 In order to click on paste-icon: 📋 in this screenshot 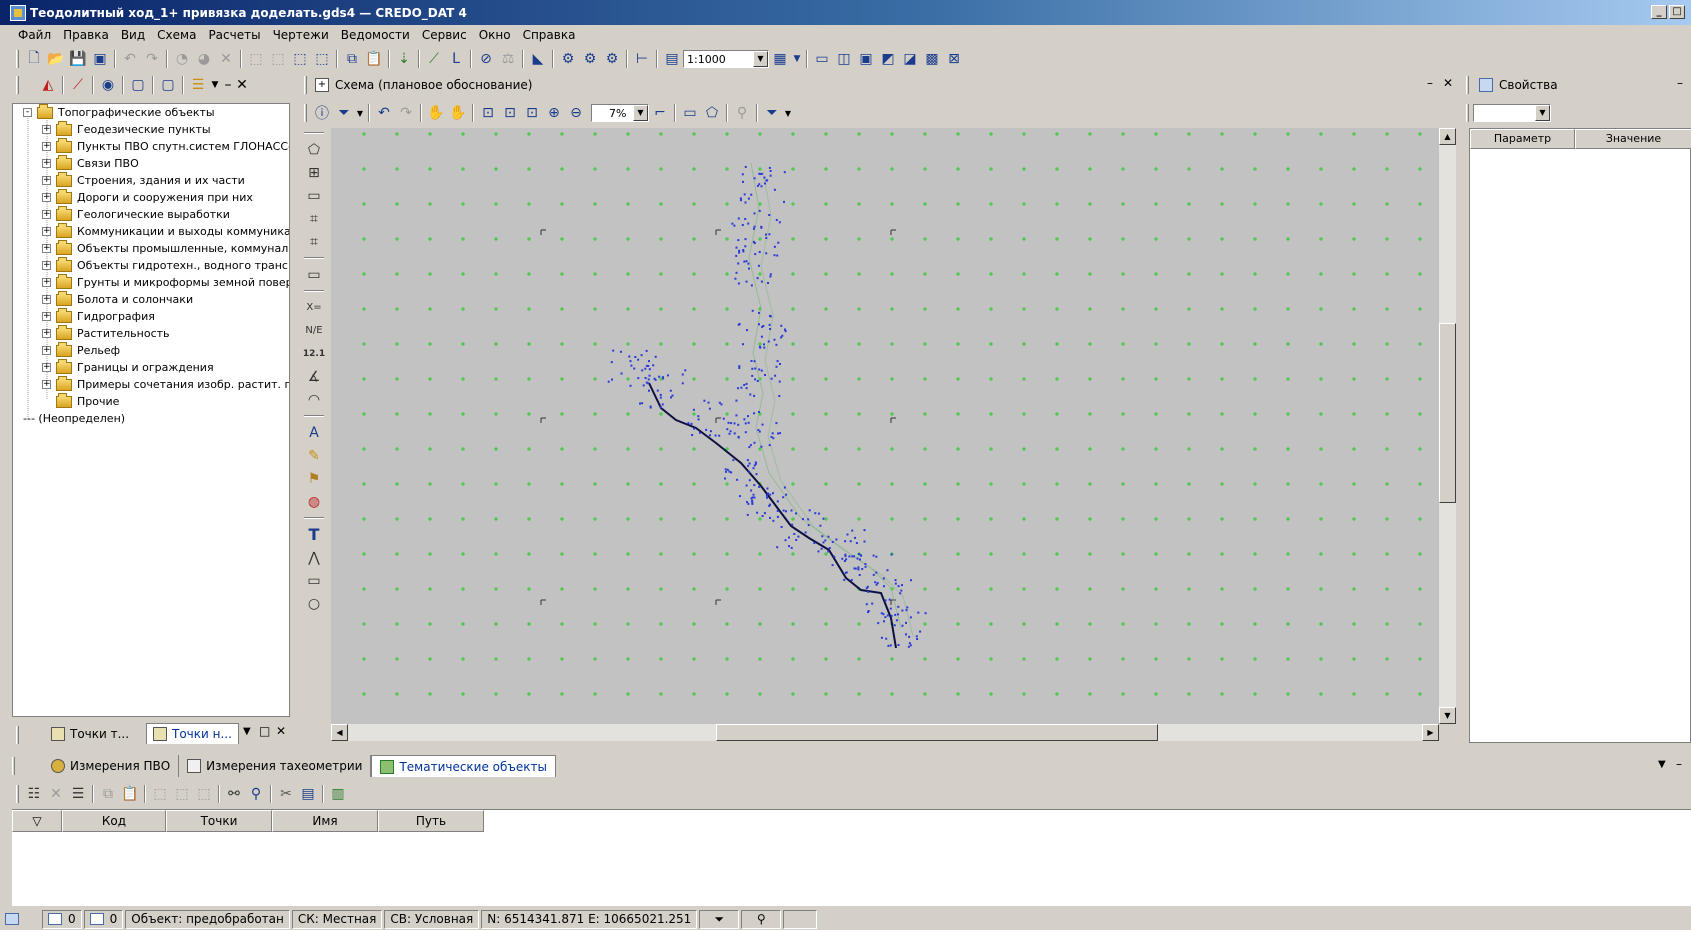, I will do `click(374, 59)`.